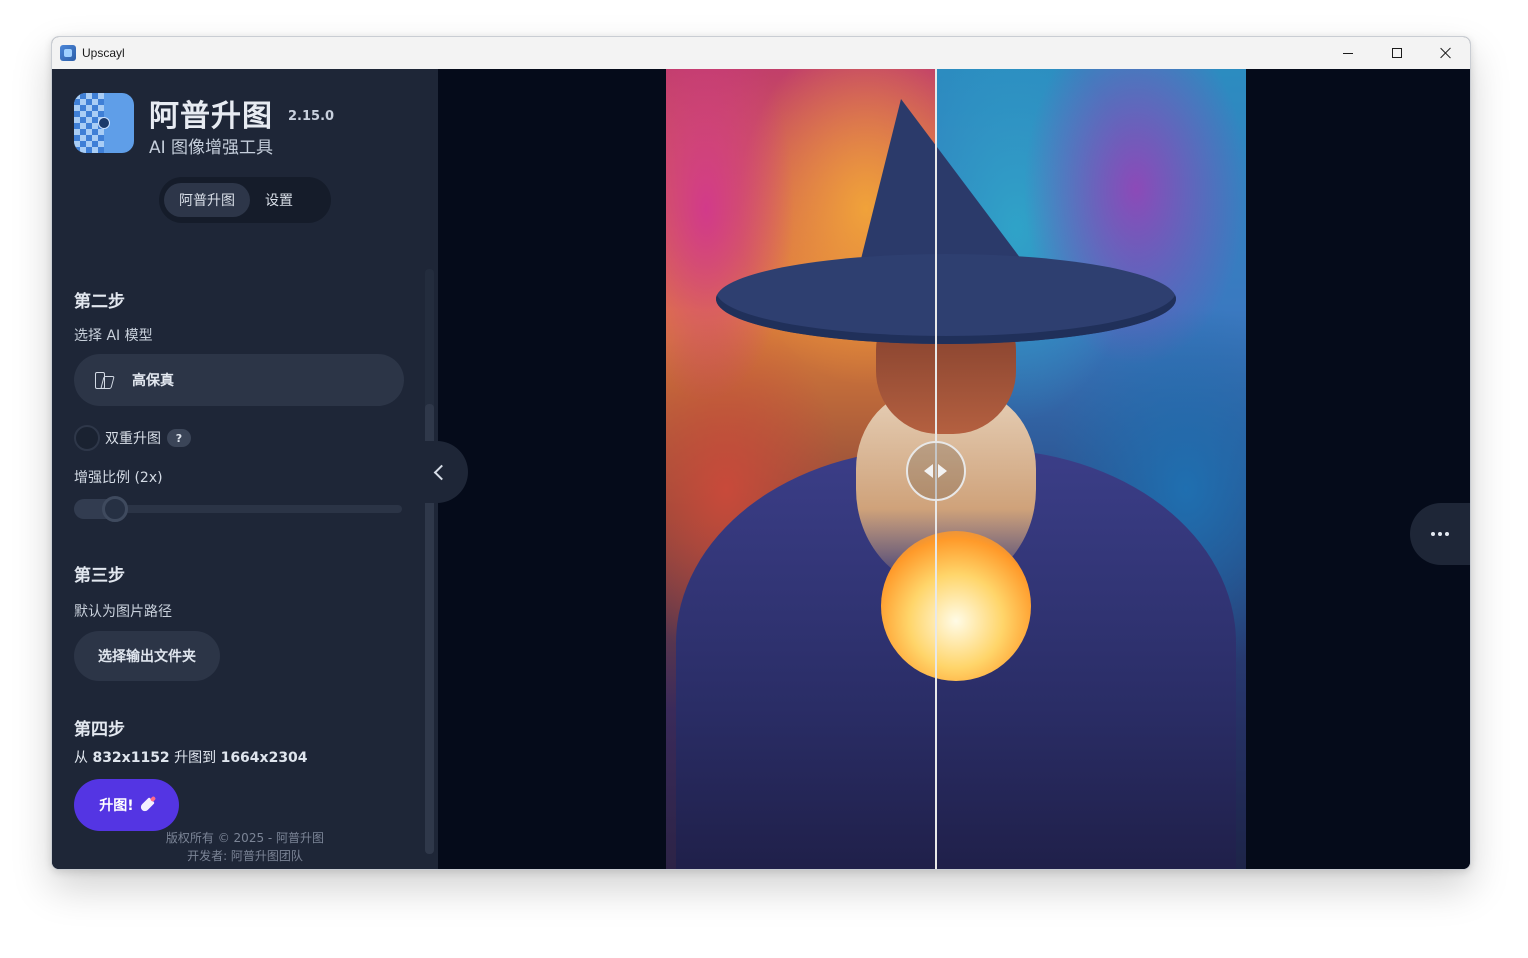 Image resolution: width=1528 pixels, height=958 pixels. Describe the element at coordinates (207, 200) in the screenshot. I see `tab-upscayl: 阿普升图` at that location.